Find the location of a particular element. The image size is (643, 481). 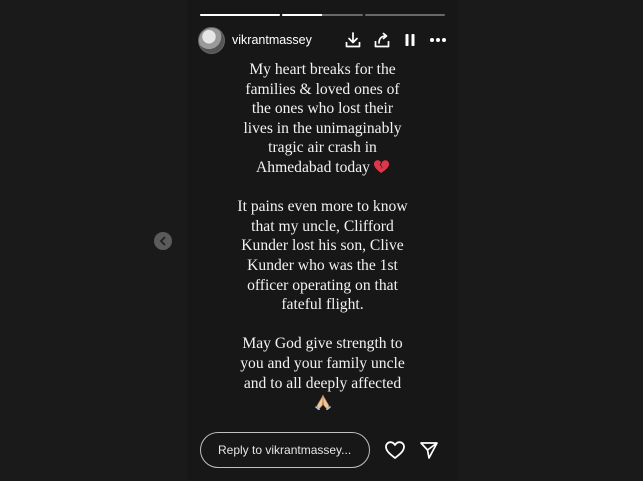

broken-heart-icon is located at coordinates (381, 166).